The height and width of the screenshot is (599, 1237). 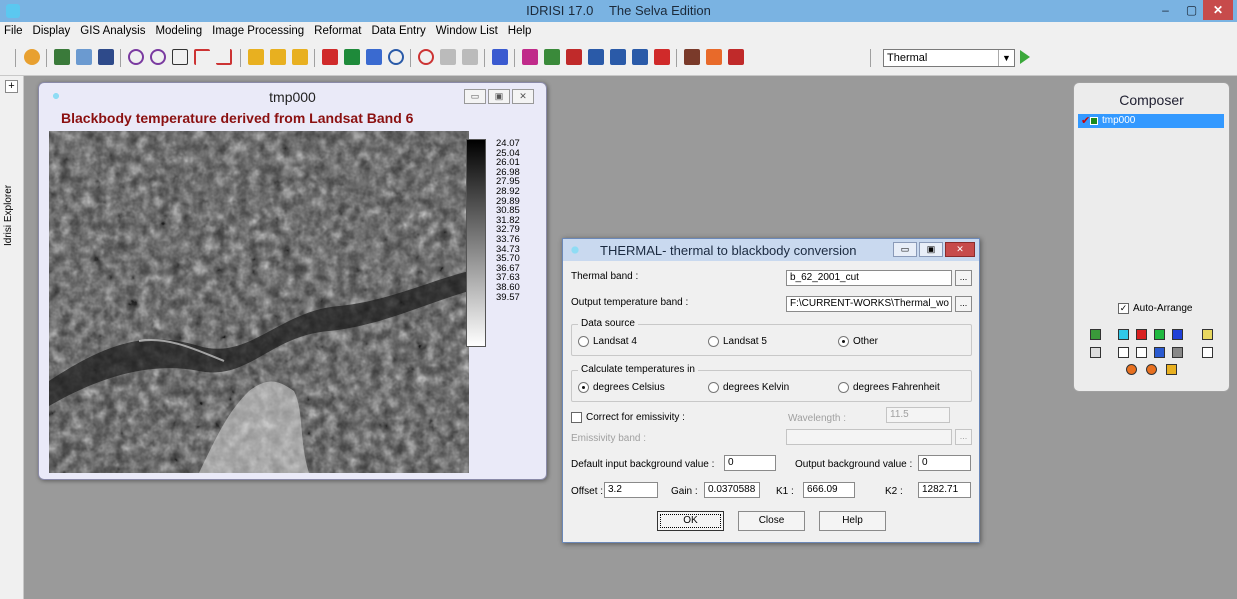 What do you see at coordinates (944, 490) in the screenshot?
I see `k2-input: 1282.71` at bounding box center [944, 490].